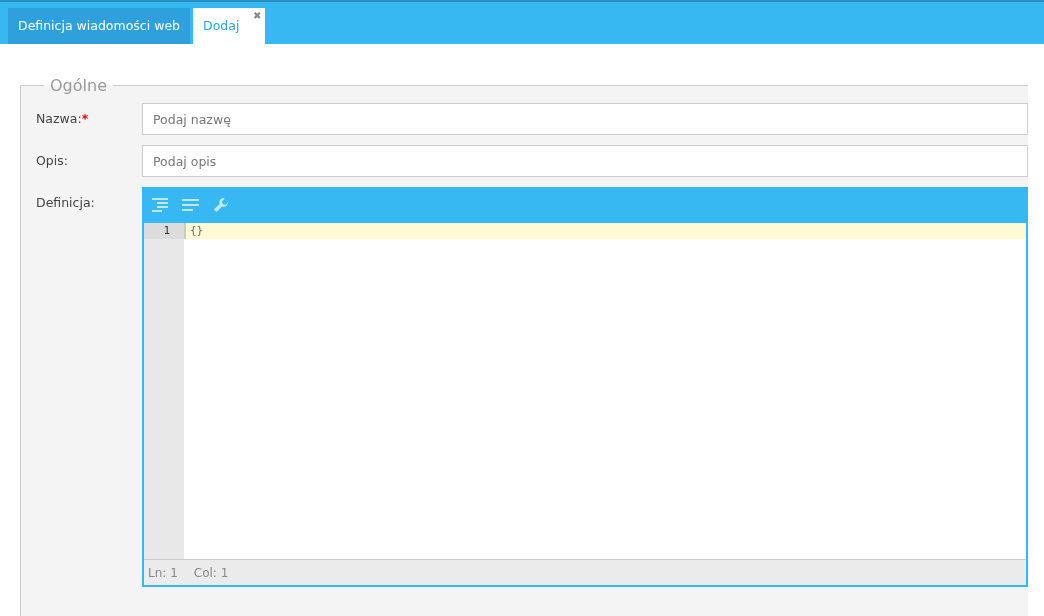 The height and width of the screenshot is (616, 1044). Describe the element at coordinates (163, 572) in the screenshot. I see `status-text: Ln: 1` at that location.